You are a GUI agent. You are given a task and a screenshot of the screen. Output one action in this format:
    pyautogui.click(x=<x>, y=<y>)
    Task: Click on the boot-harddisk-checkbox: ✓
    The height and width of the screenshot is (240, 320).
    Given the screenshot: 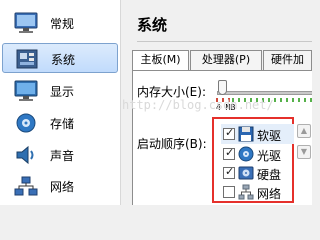 What is the action you would take?
    pyautogui.click(x=229, y=172)
    